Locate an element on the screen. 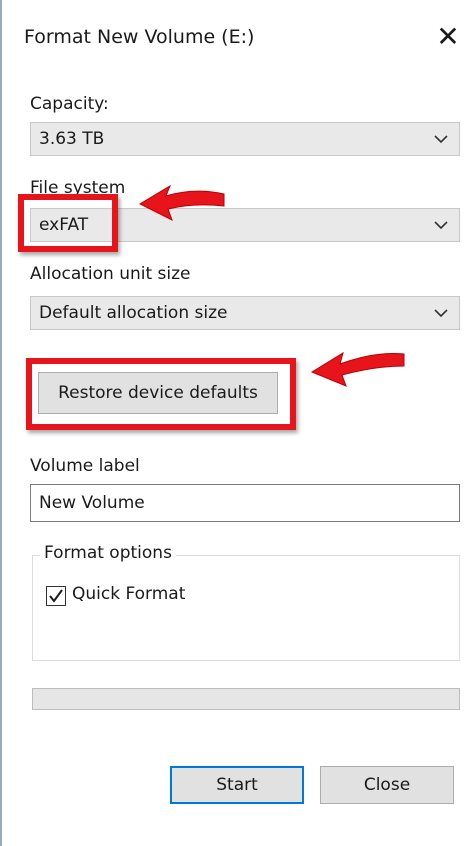 The width and height of the screenshot is (473, 846). checkmark-icon is located at coordinates (56, 596).